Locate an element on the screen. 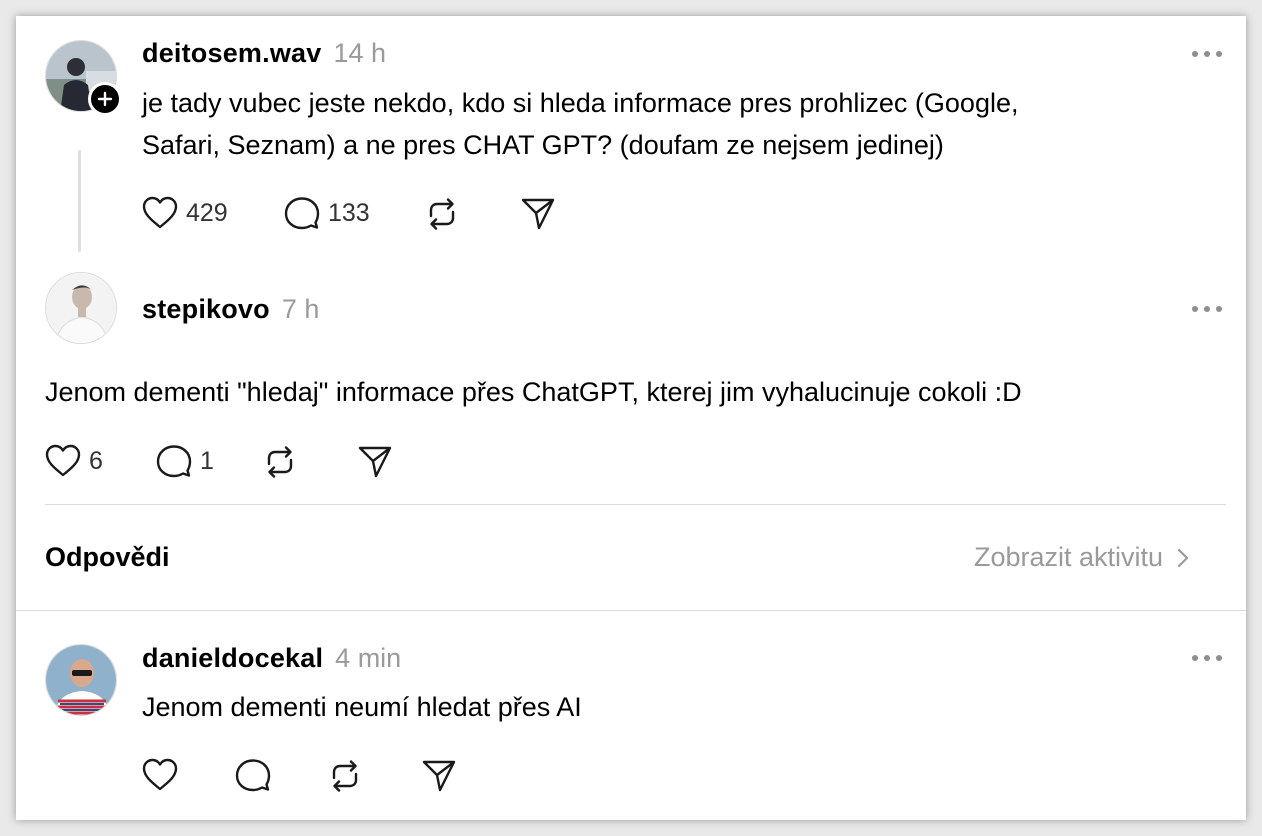 The image size is (1262, 836). reply-count: 133 is located at coordinates (349, 212).